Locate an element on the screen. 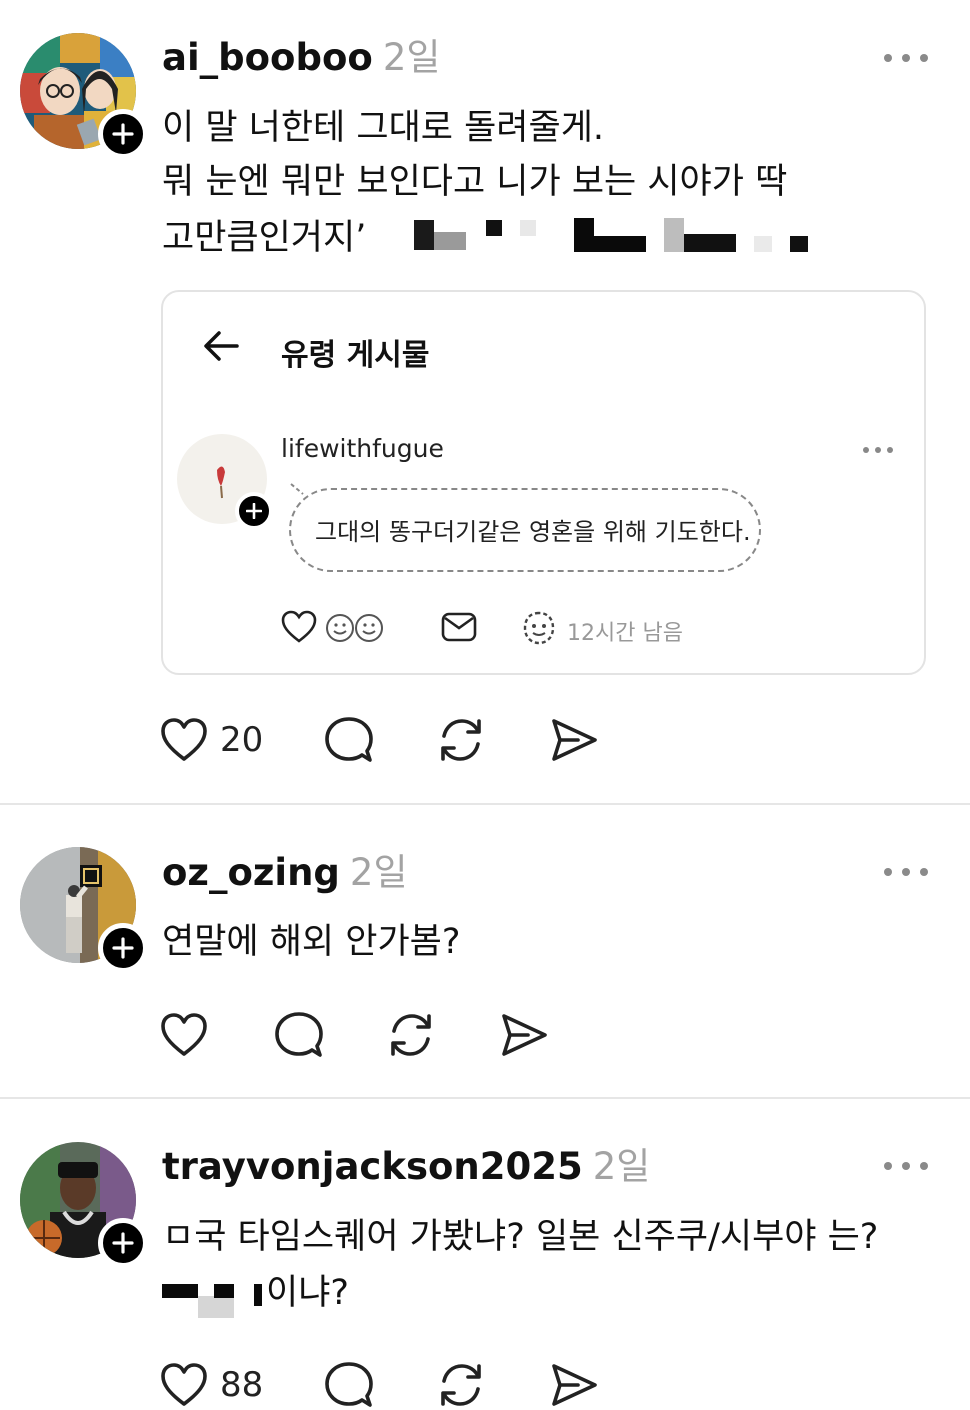 The width and height of the screenshot is (970, 1410). username: trayvonjackson2025 is located at coordinates (372, 1166).